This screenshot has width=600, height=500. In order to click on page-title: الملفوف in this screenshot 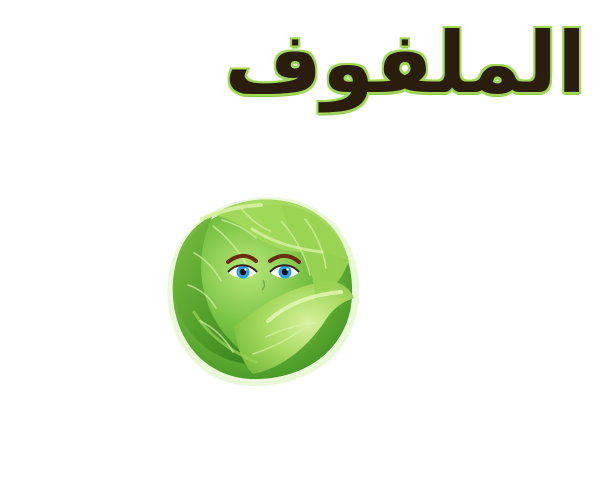, I will do `click(405, 63)`.